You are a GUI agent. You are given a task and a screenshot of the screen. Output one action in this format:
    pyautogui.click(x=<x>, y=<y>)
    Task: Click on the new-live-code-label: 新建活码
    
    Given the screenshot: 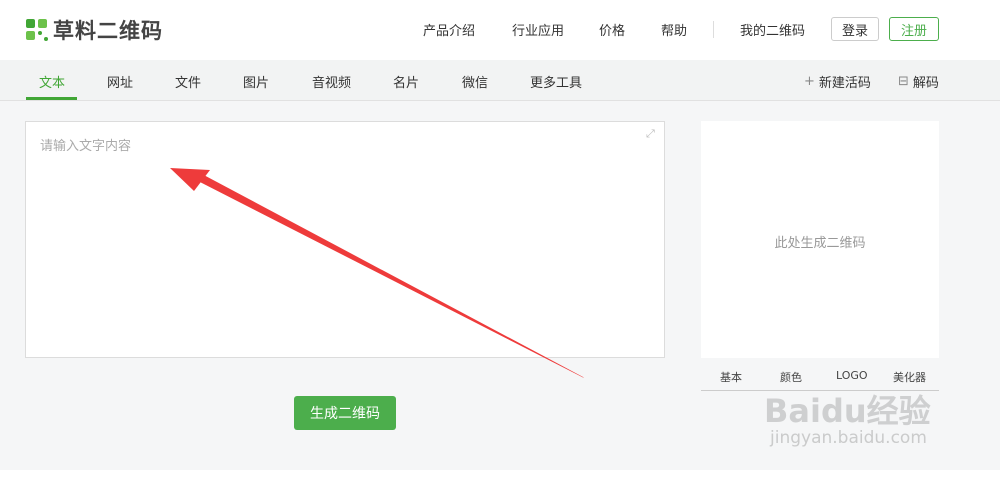 What is the action you would take?
    pyautogui.click(x=844, y=83)
    